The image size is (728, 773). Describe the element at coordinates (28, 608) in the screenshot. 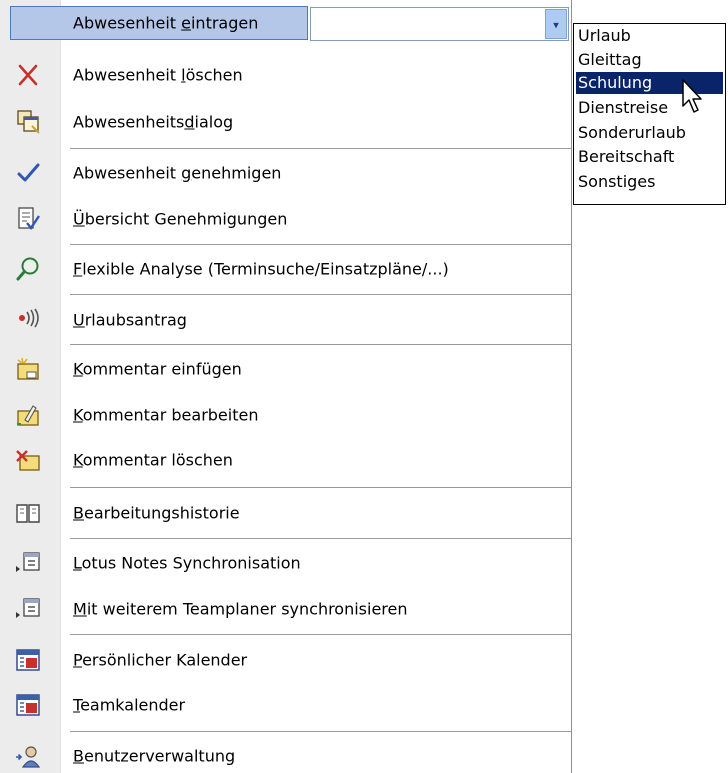

I see `teamplaner-sync-icon` at that location.